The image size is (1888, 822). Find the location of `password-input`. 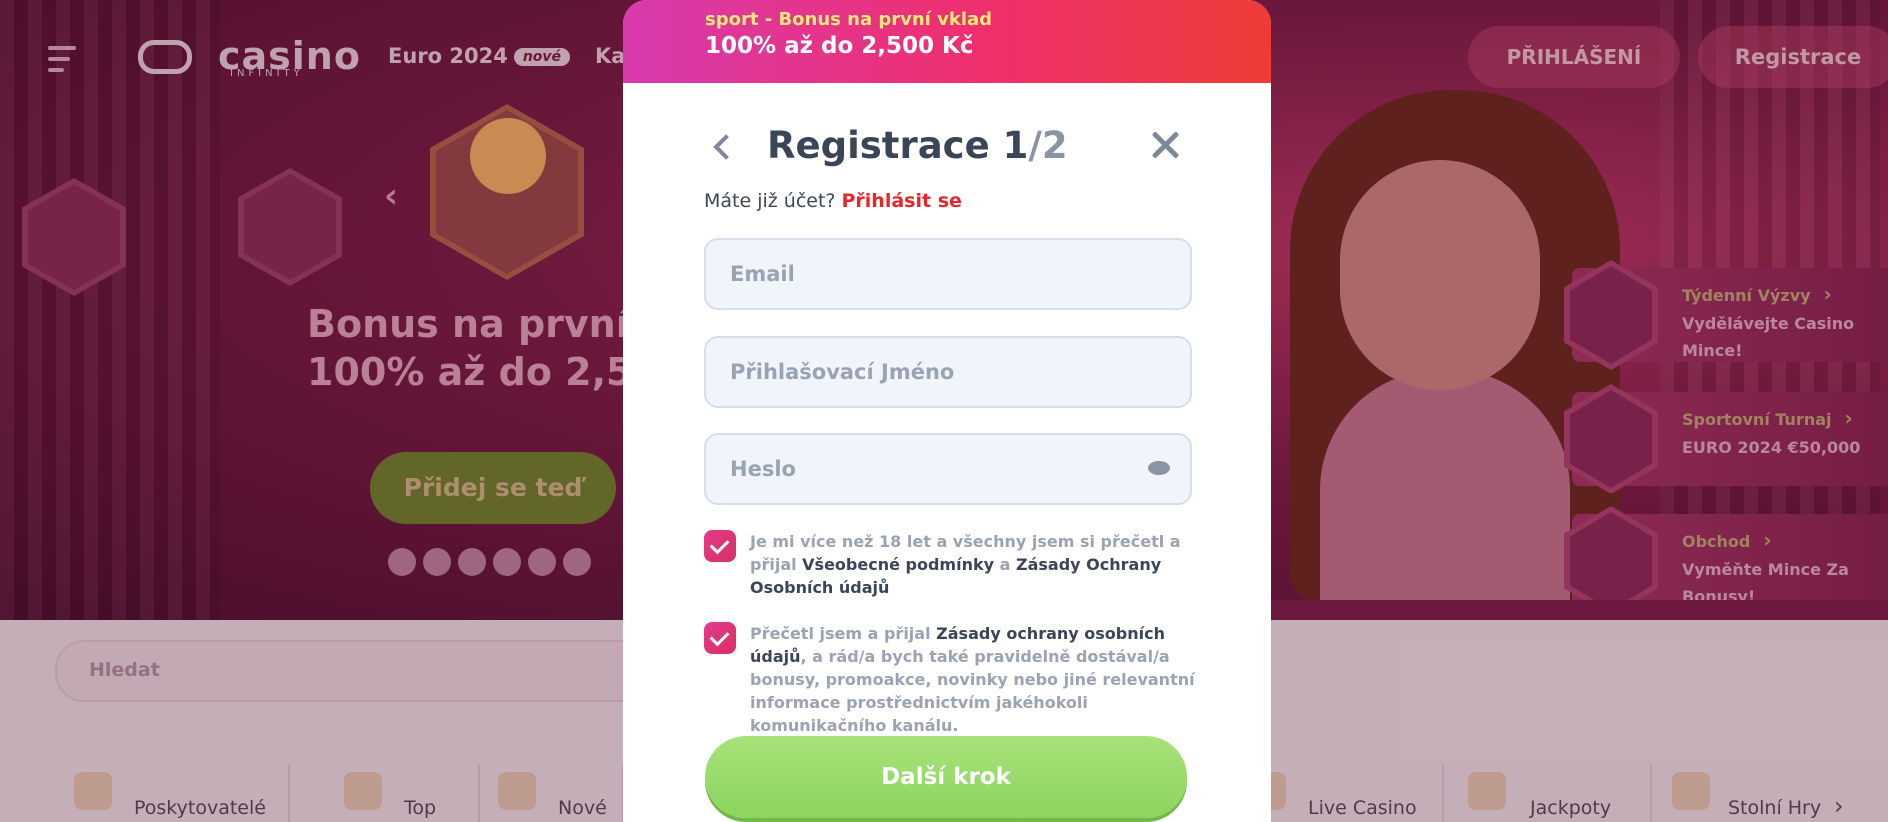

password-input is located at coordinates (930, 469).